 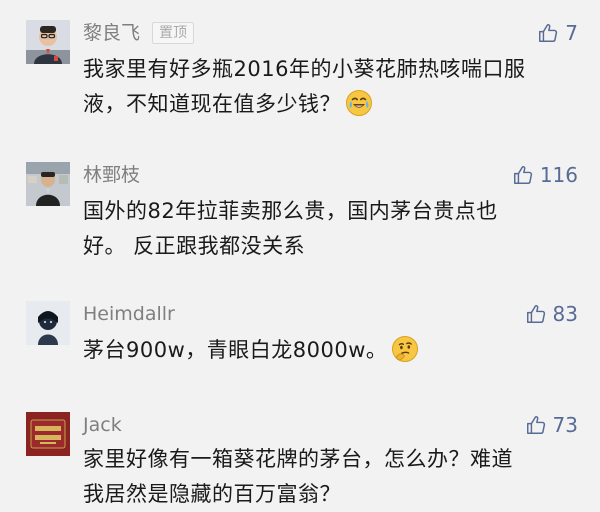 What do you see at coordinates (359, 103) in the screenshot?
I see `laughing-crying-emoji` at bounding box center [359, 103].